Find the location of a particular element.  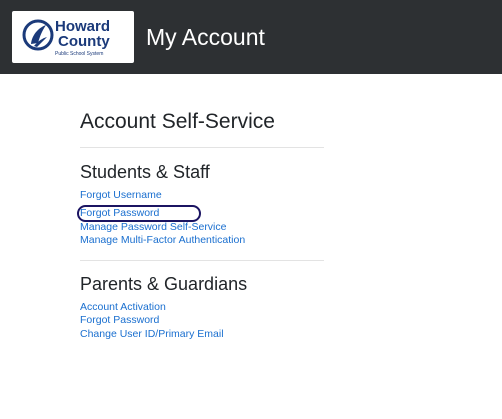

forgot-password-highlight: Forgot Password is located at coordinates (139, 213).